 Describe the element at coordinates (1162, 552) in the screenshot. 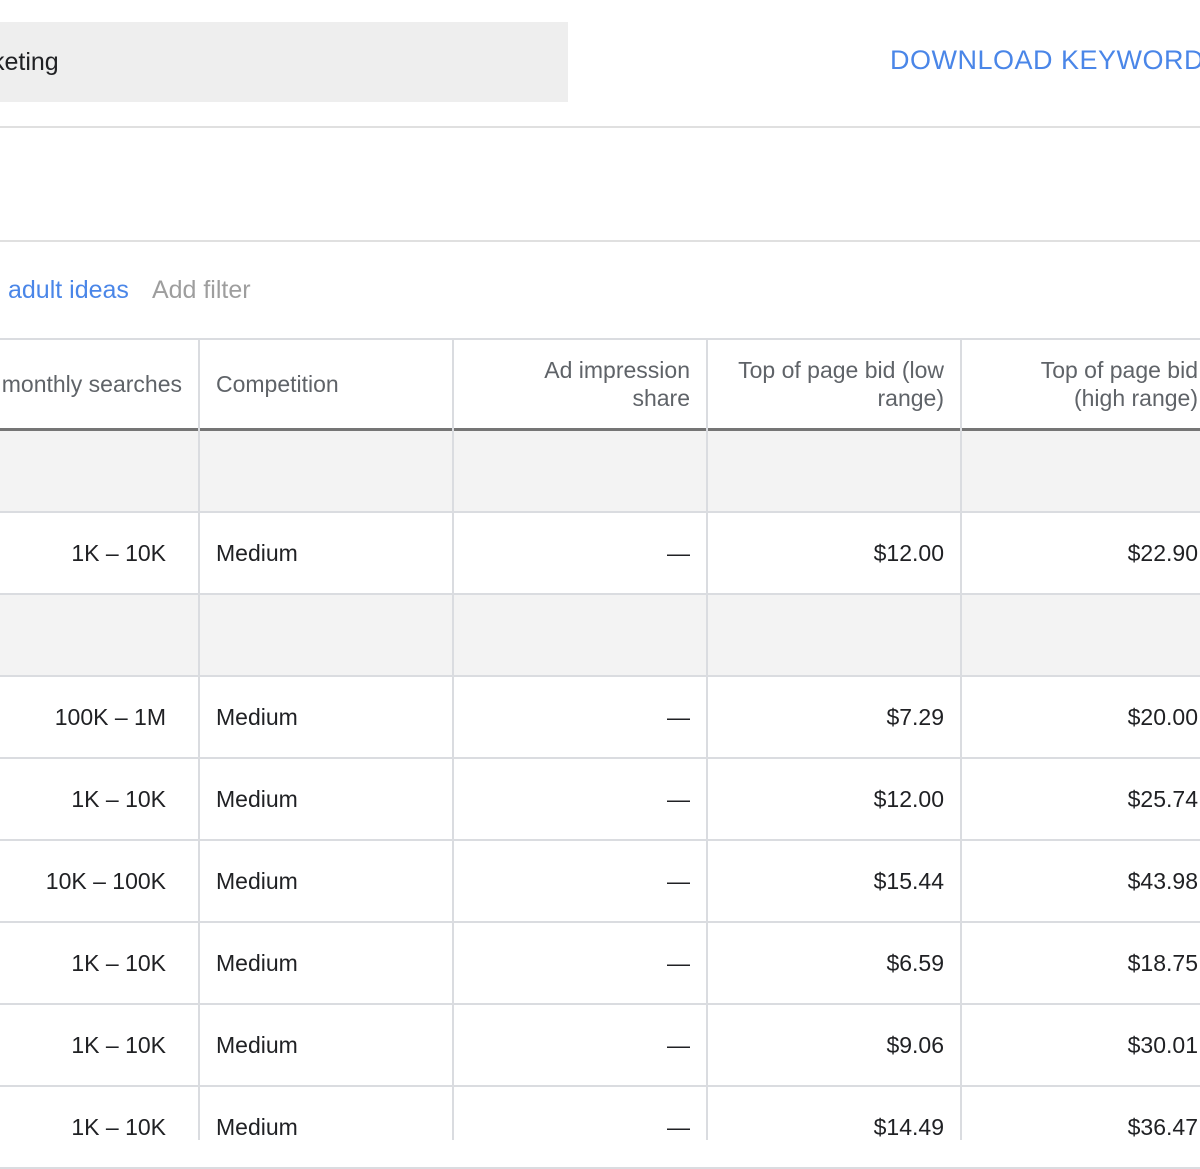

I see `cell-top-bid-high: $22.90` at that location.